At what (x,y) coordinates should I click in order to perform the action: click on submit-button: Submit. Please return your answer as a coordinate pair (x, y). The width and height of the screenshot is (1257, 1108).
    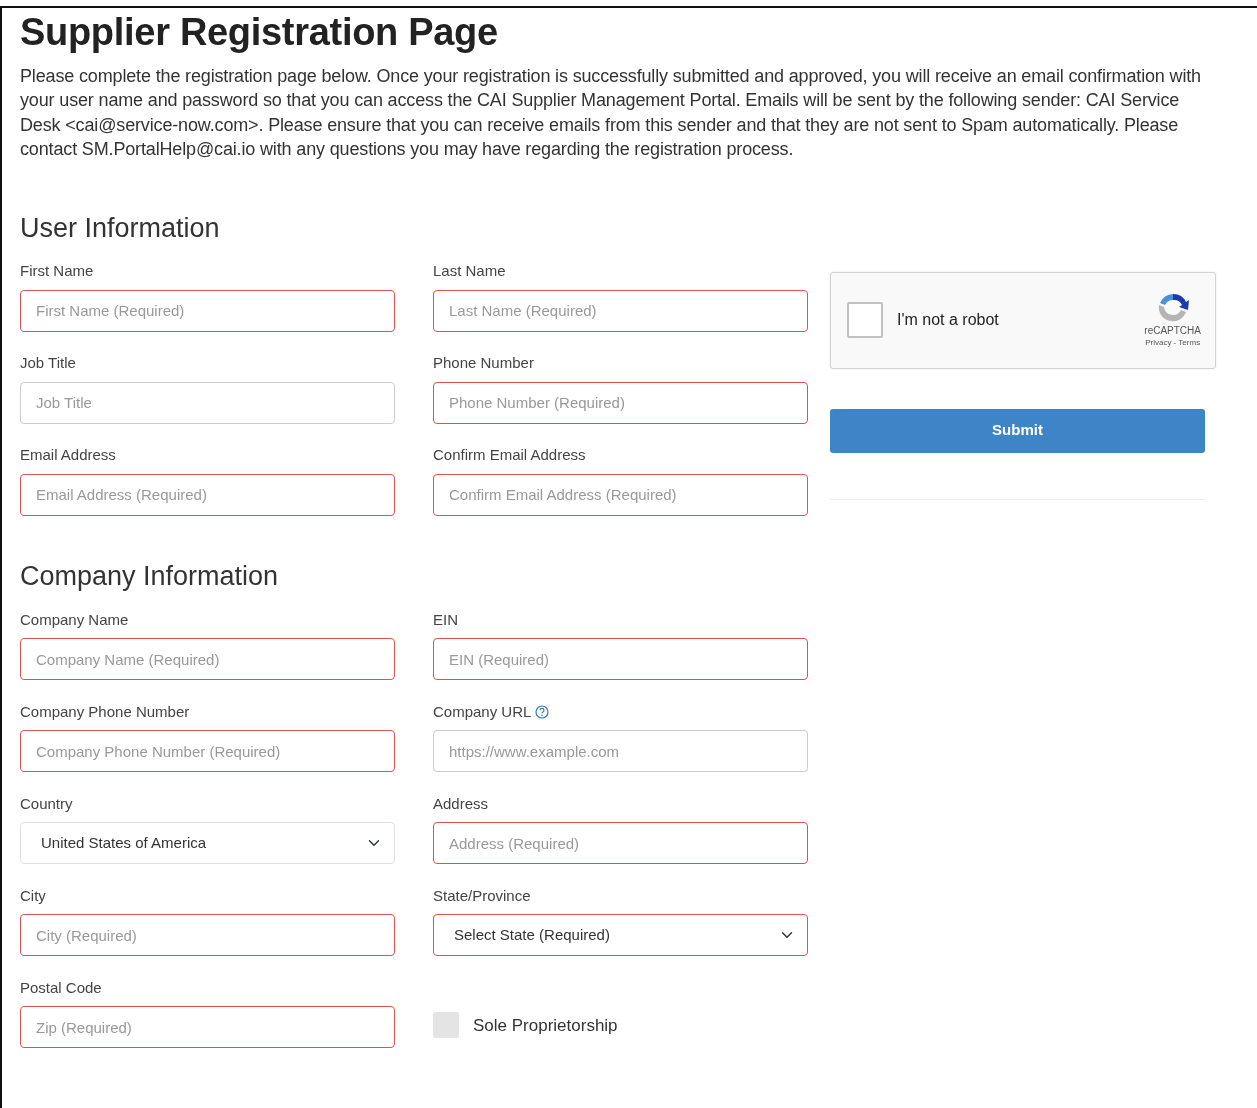
    Looking at the image, I should click on (1017, 430).